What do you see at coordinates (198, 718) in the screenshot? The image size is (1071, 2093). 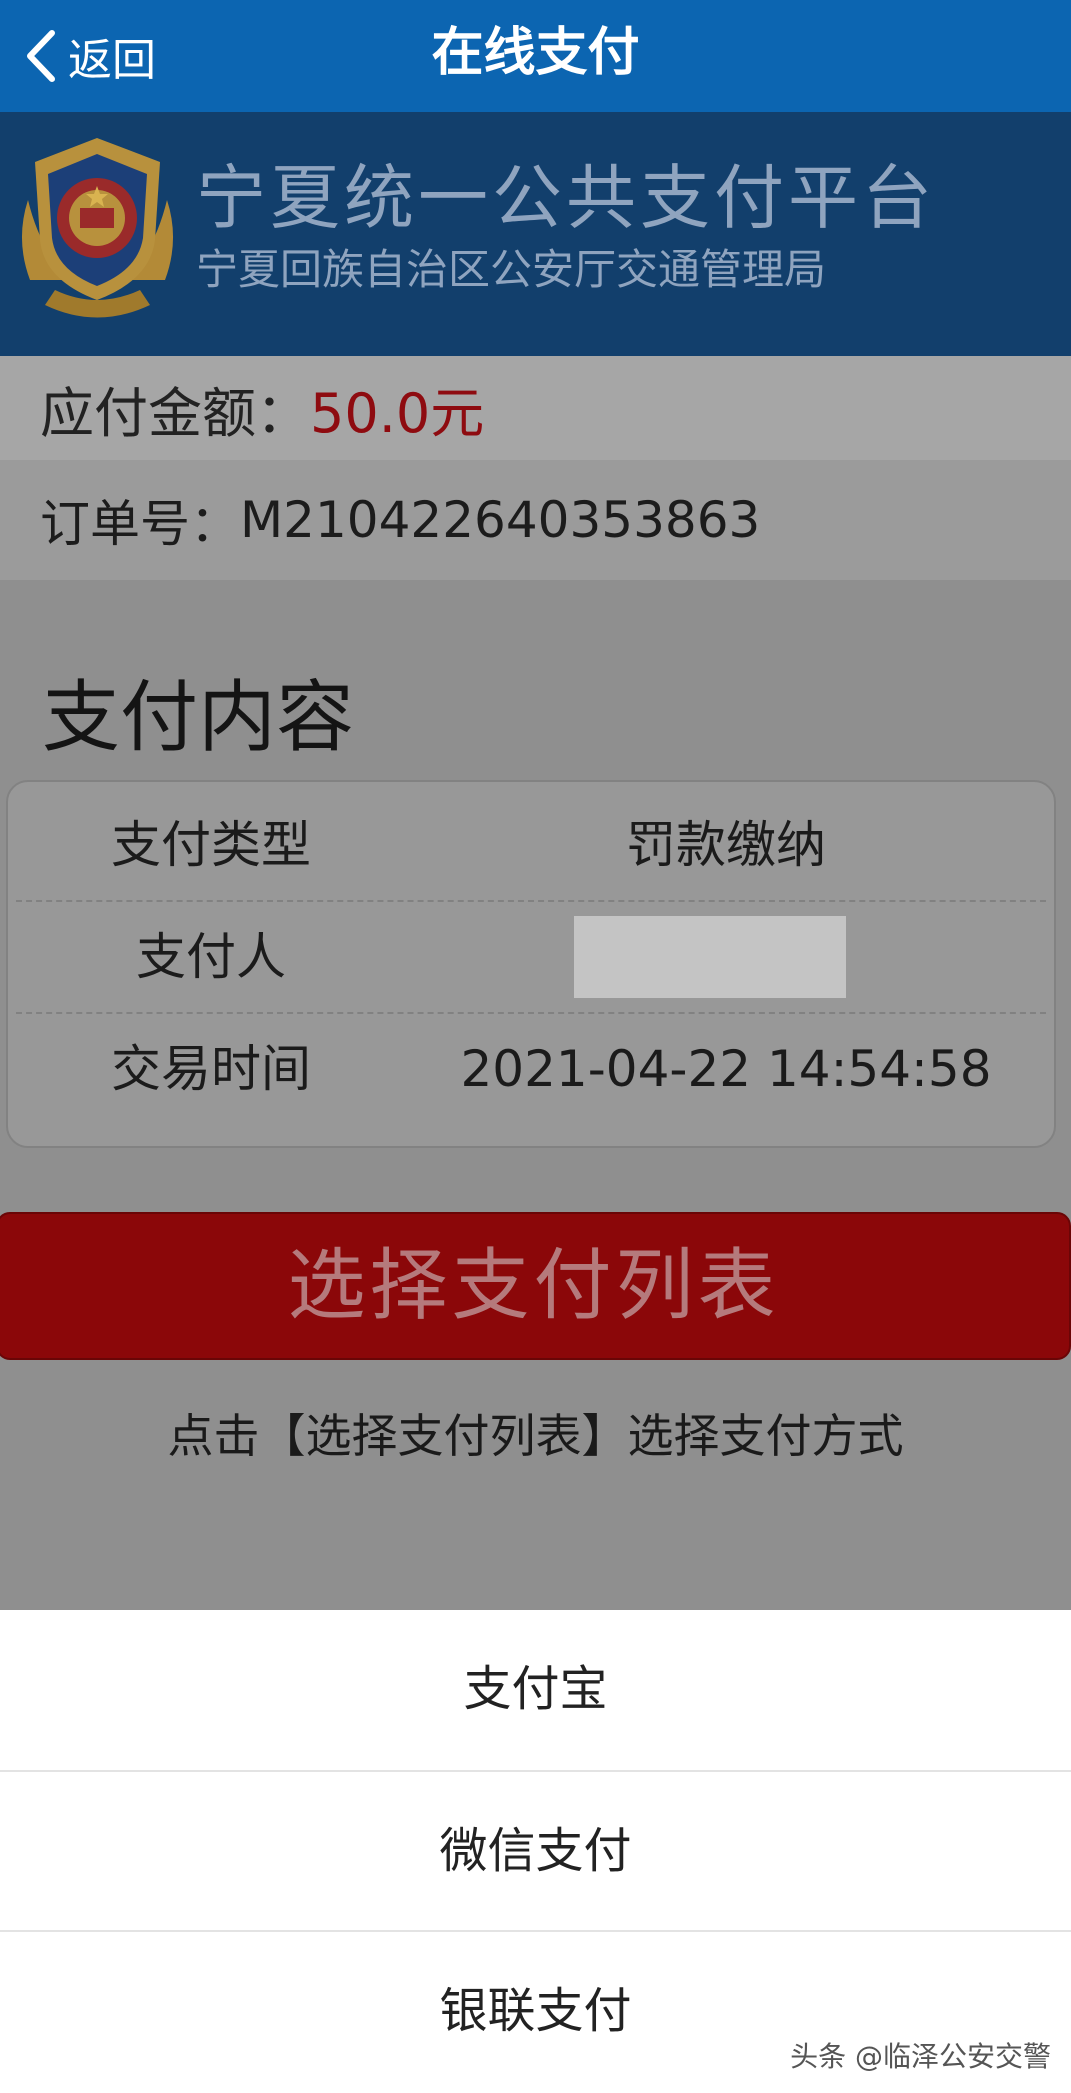 I see `payment-content-title: 支付内容` at bounding box center [198, 718].